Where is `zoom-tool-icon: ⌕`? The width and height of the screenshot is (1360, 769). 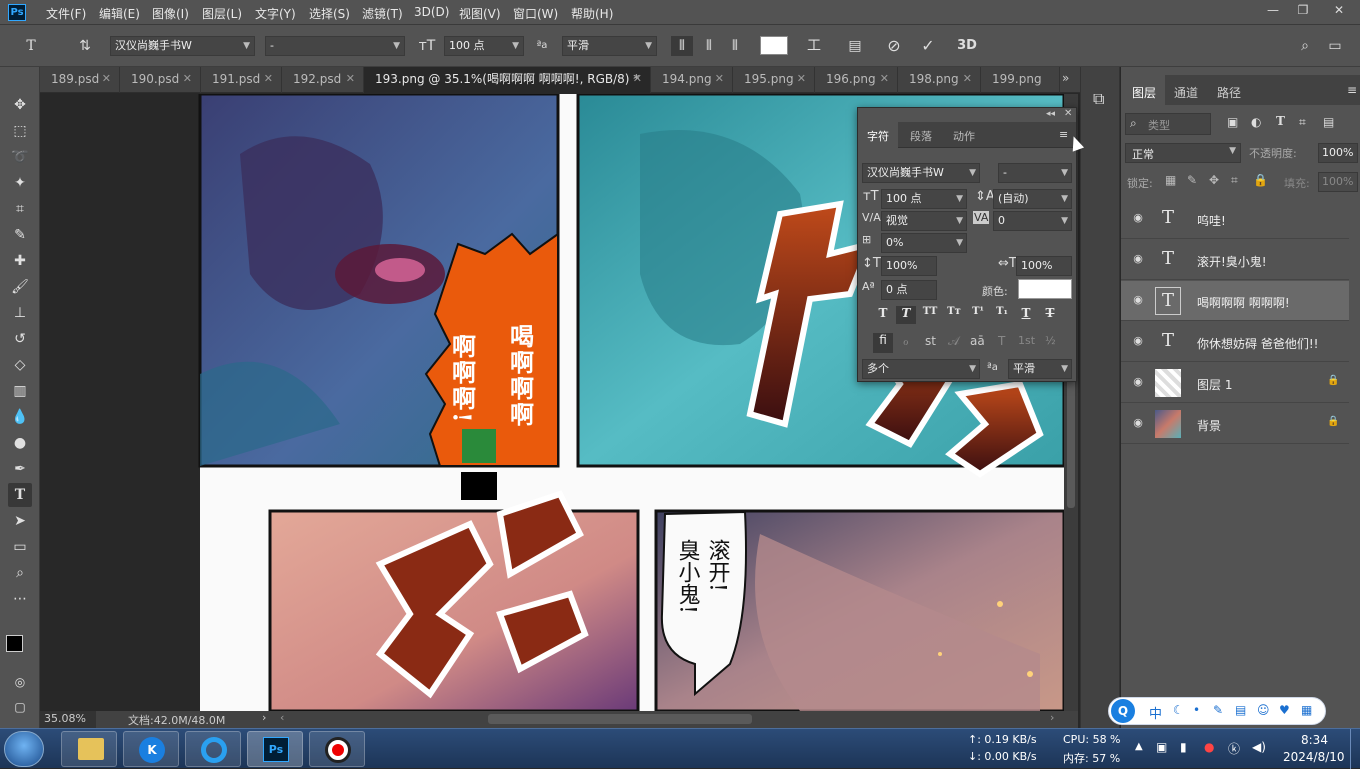
zoom-tool-icon: ⌕ is located at coordinates (20, 573).